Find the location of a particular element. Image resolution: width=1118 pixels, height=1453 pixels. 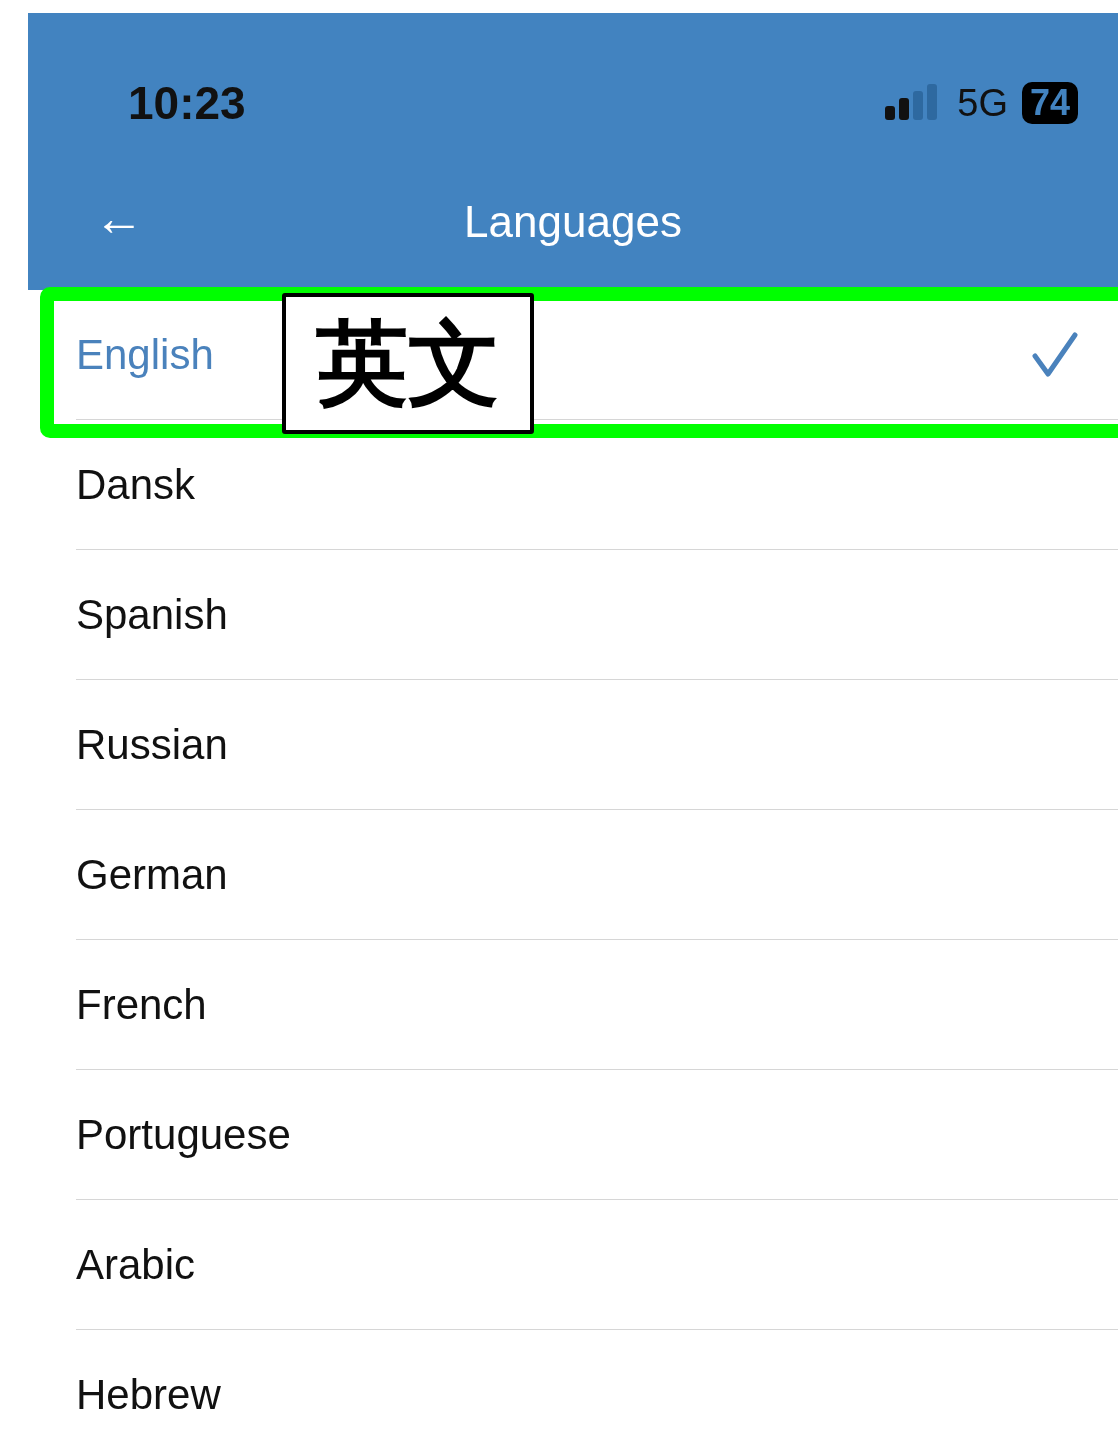

screen-title: Languages is located at coordinates (573, 221).